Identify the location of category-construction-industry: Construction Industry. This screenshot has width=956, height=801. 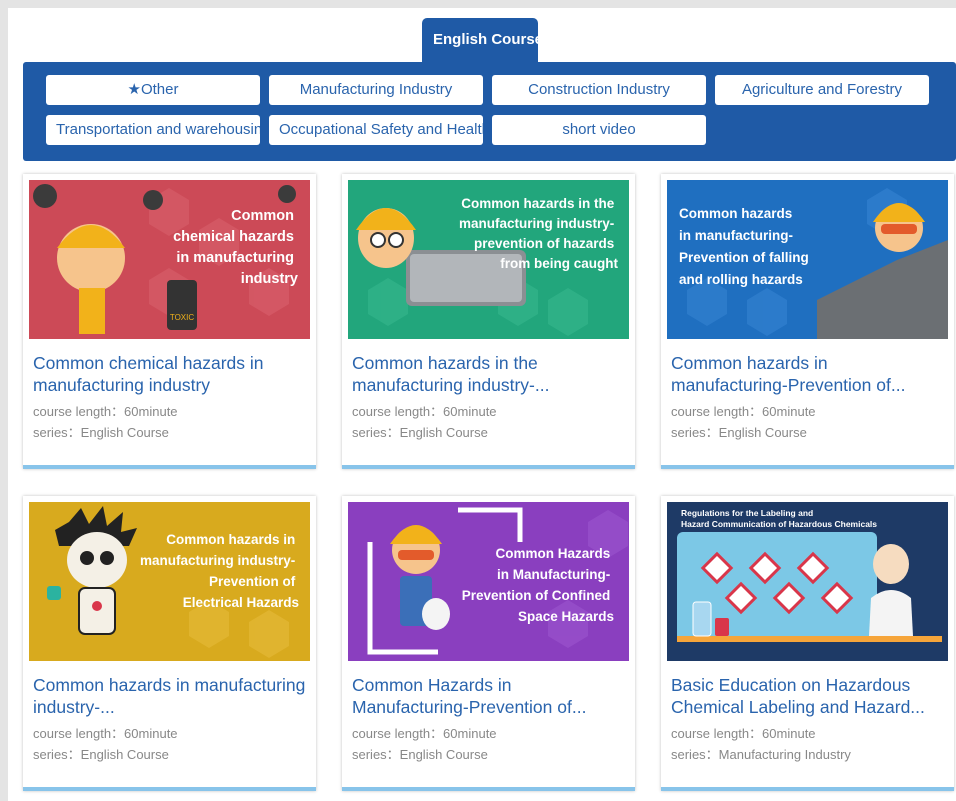
(599, 90).